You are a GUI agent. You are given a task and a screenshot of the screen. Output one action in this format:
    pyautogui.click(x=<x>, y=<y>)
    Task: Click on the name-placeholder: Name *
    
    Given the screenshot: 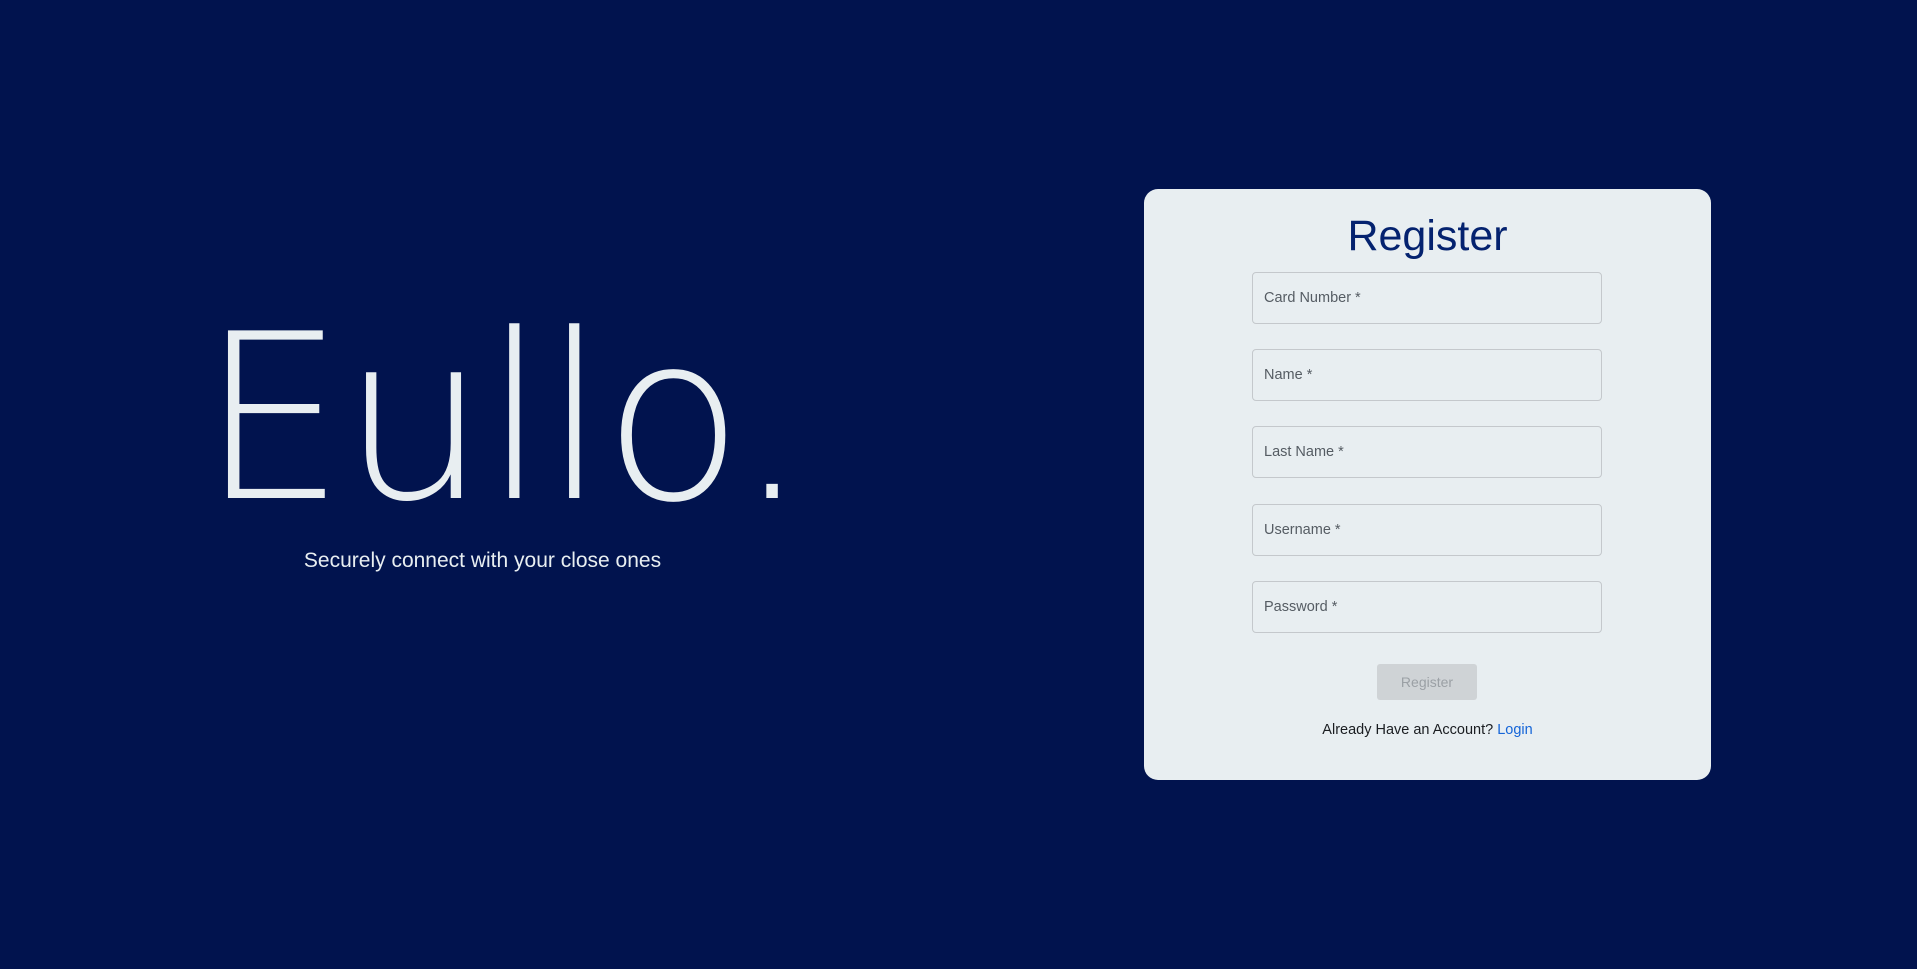 What is the action you would take?
    pyautogui.click(x=1288, y=375)
    